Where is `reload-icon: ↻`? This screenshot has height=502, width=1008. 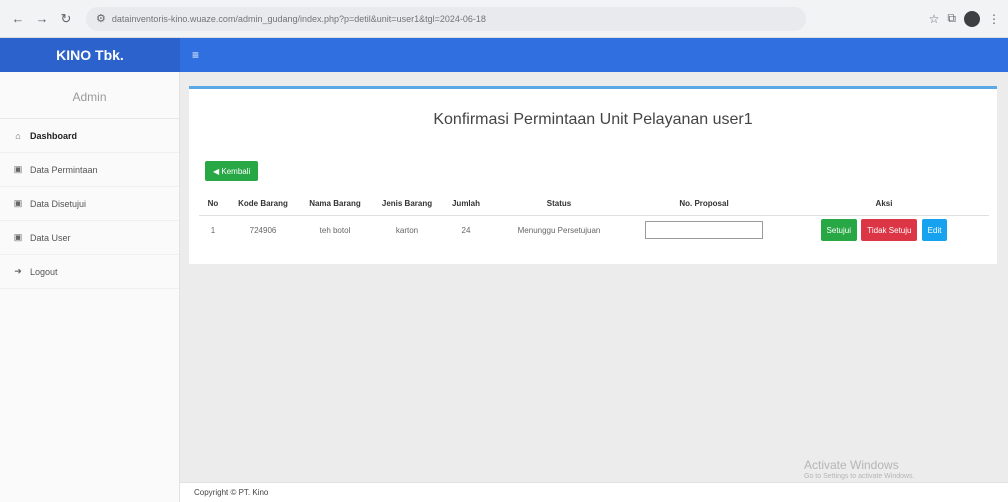 reload-icon: ↻ is located at coordinates (66, 19).